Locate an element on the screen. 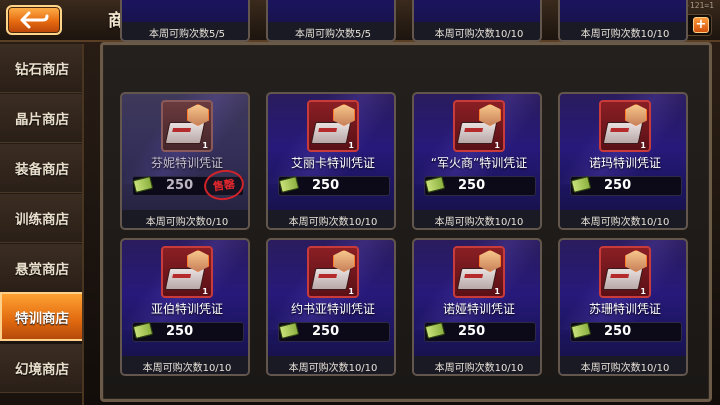 This screenshot has width=720, height=405. shop-sidebar: 钻石商店 晶片商店 装备商店 训练商店 悬赏商店 特训商店 幻境商店 is located at coordinates (42, 224).